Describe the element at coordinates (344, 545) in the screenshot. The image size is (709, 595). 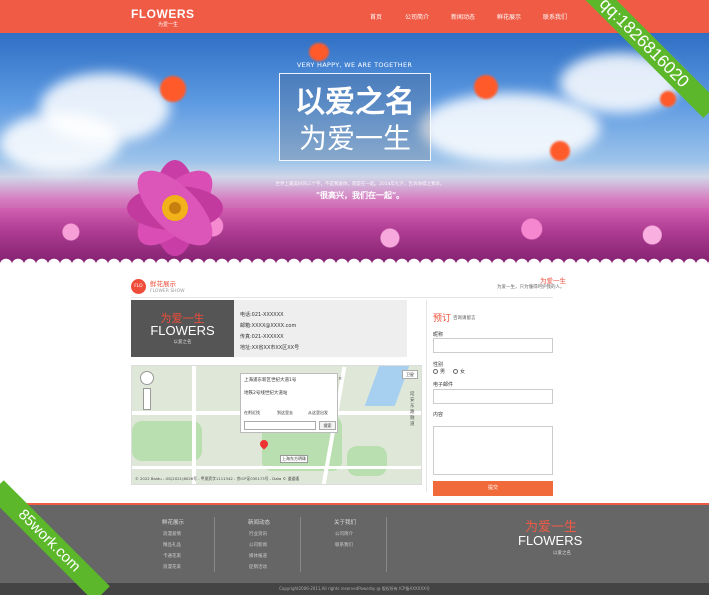
I see `footer-link: 联系我们` at that location.